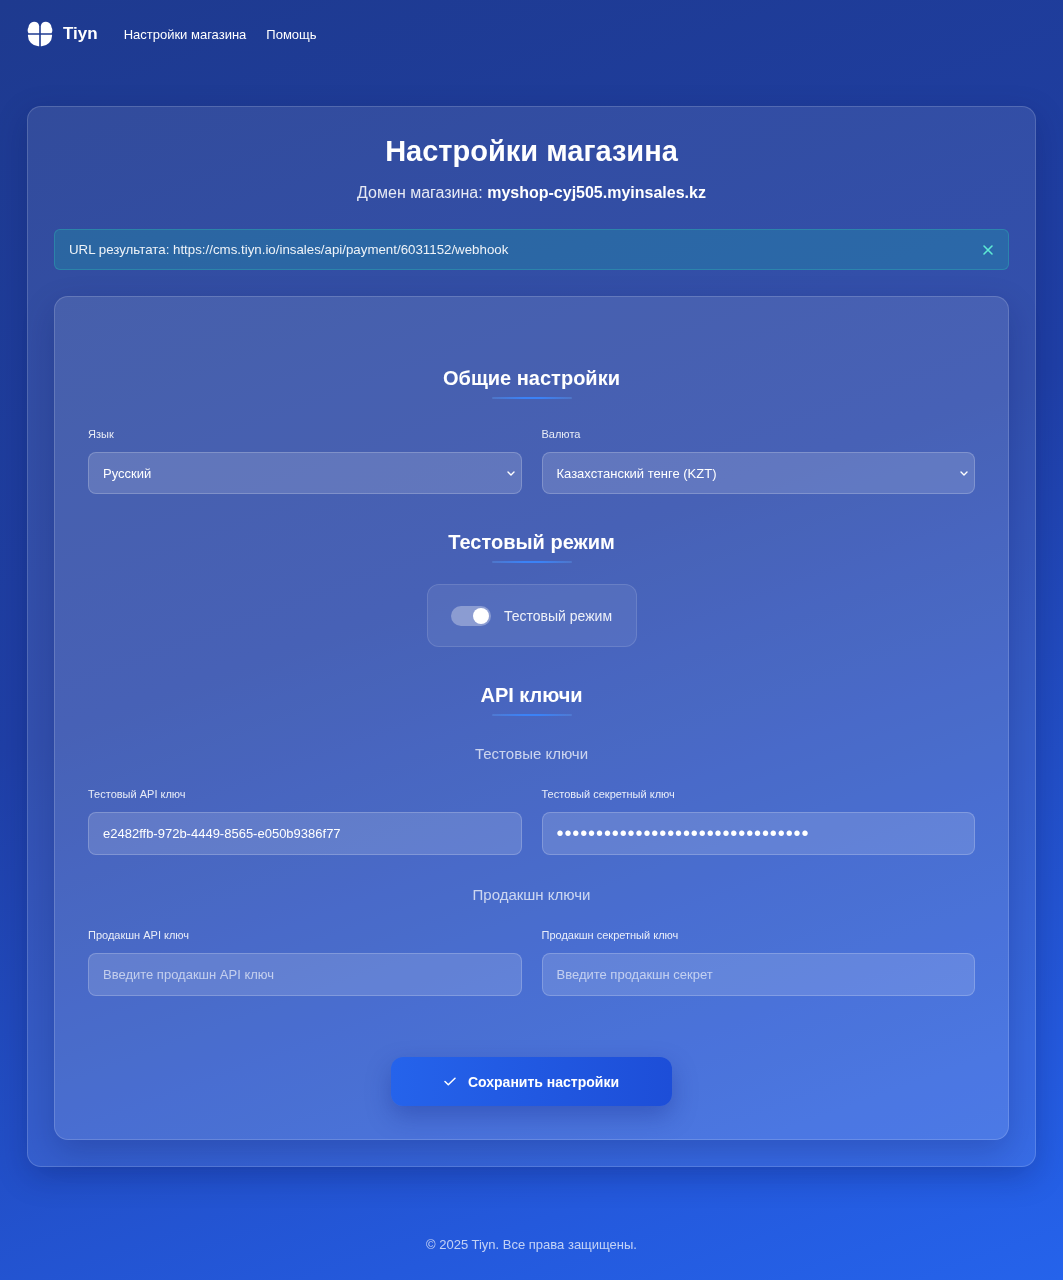 The height and width of the screenshot is (1280, 1063). Describe the element at coordinates (531, 1245) in the screenshot. I see `copyright-text: © 2025 Tiyn. Все права защищены.` at that location.